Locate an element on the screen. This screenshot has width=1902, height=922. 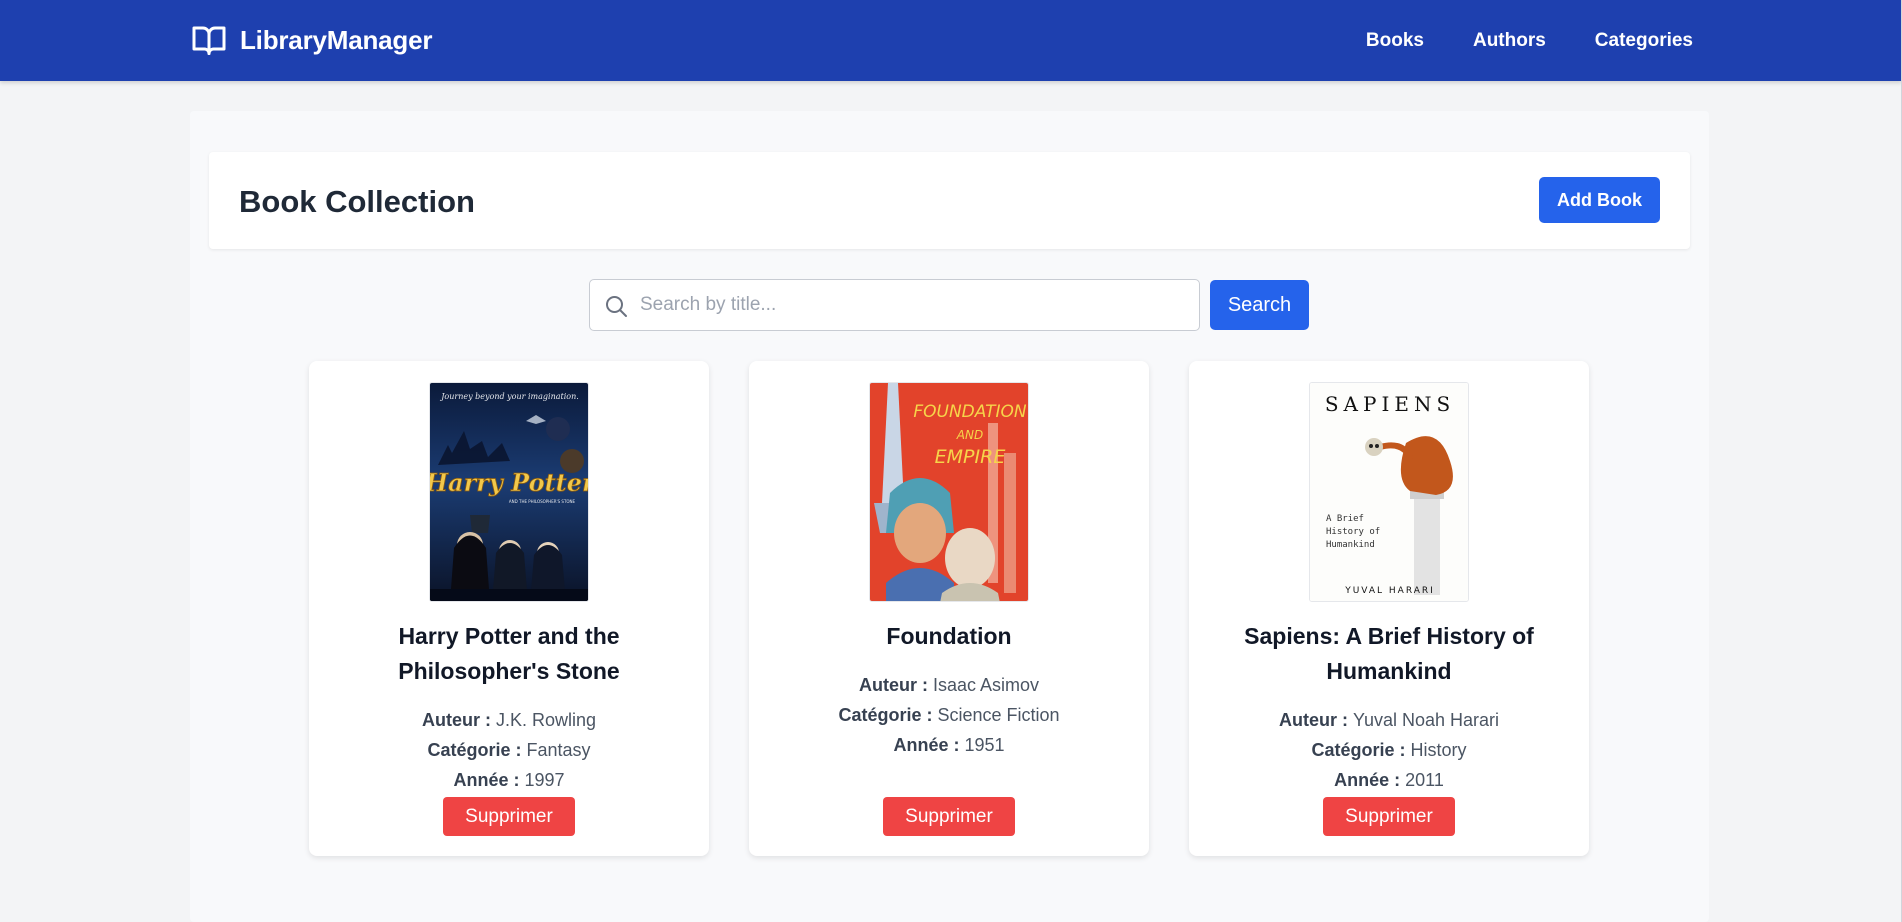
book-open-icon is located at coordinates (209, 40).